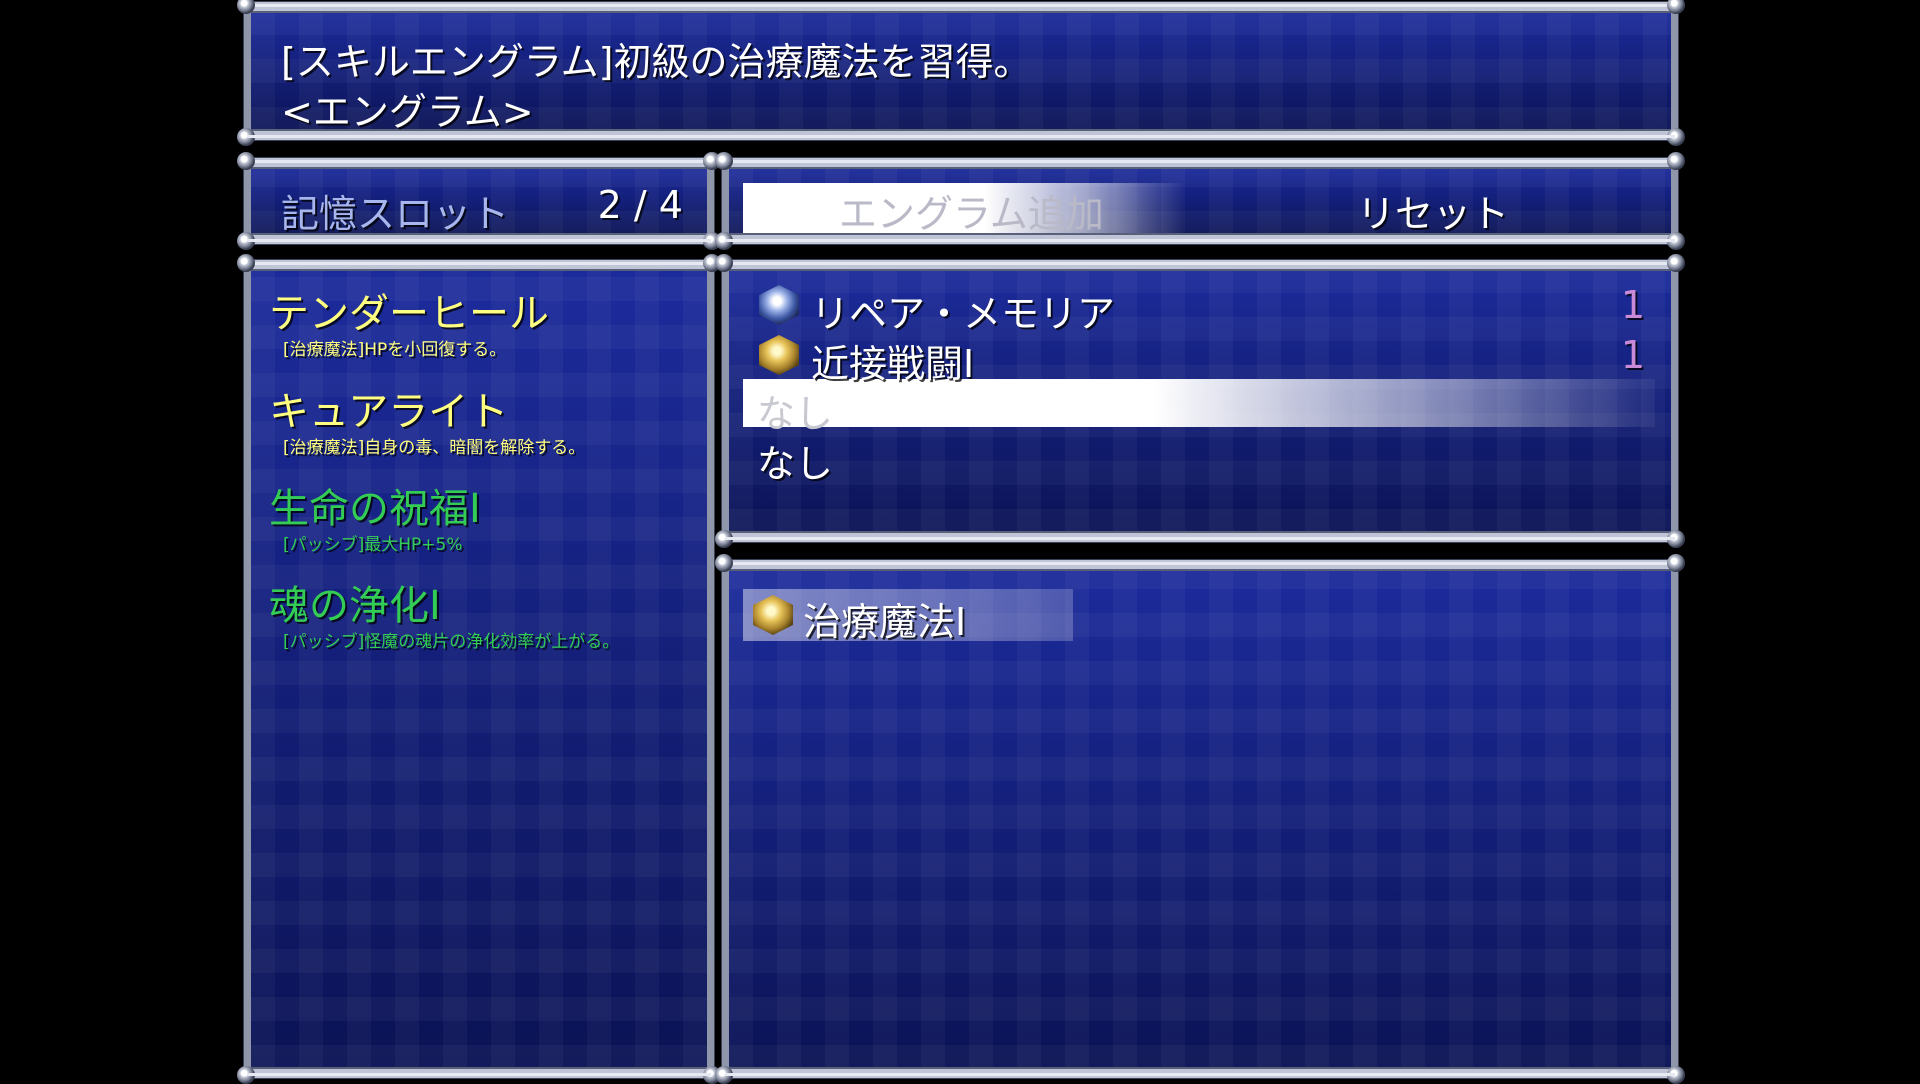 This screenshot has width=1920, height=1084. I want to click on add-engram-command: エングラム追加, so click(971, 210).